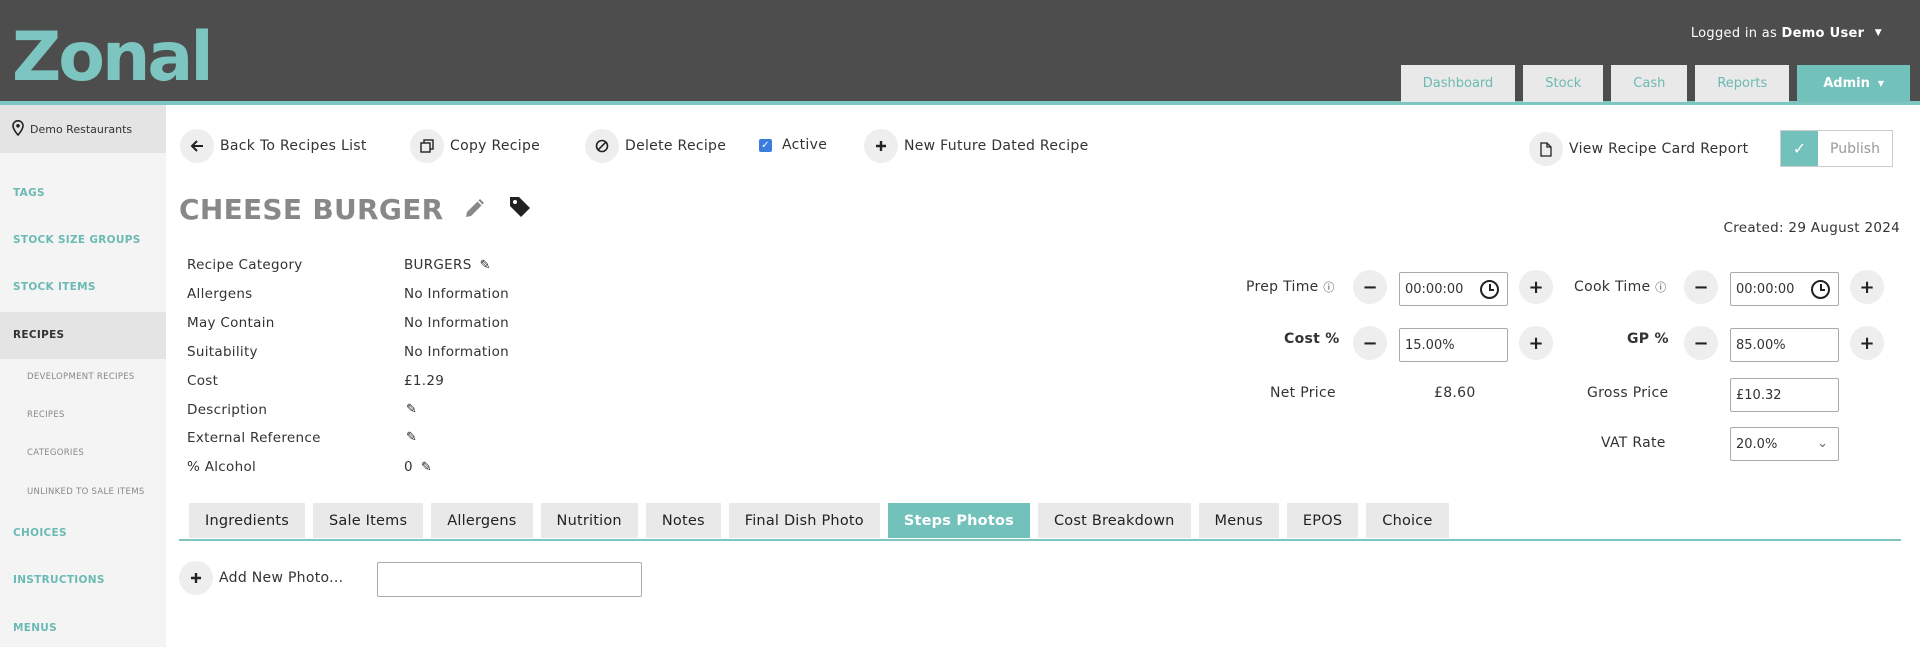 The image size is (1920, 647). Describe the element at coordinates (456, 294) in the screenshot. I see `detail-value-allergens: No Information` at that location.